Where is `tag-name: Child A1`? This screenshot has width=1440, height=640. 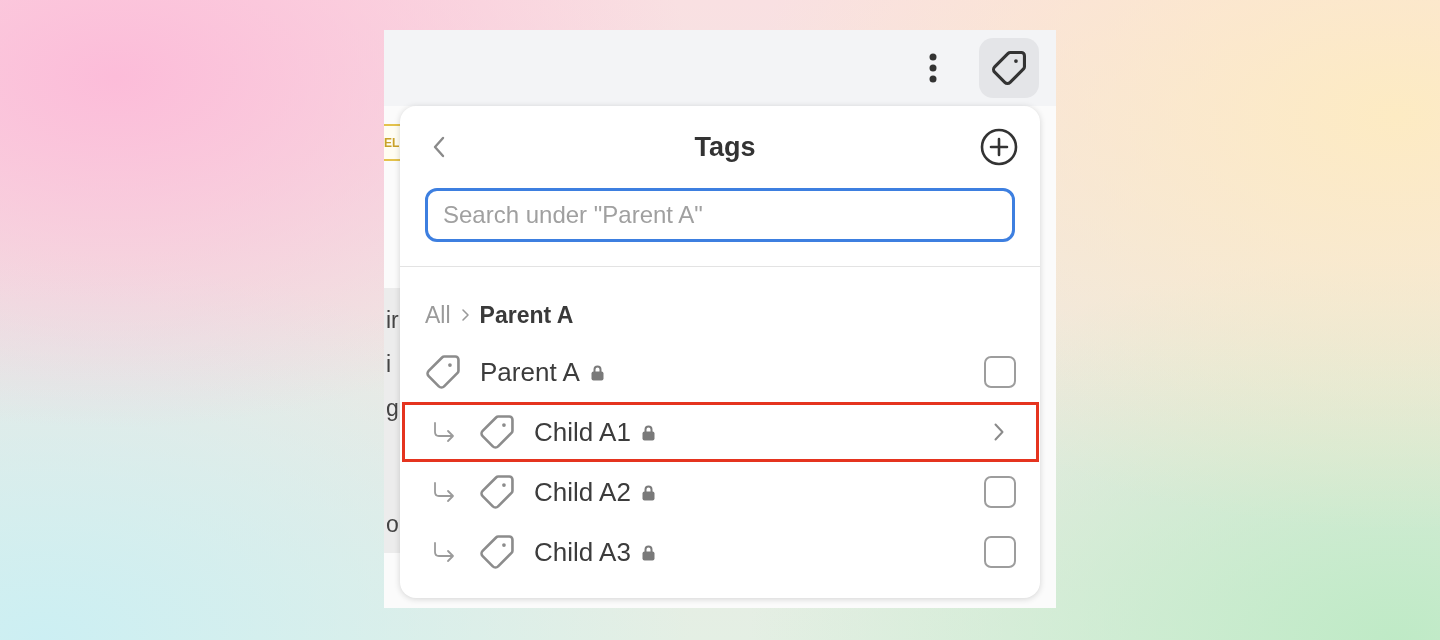 tag-name: Child A1 is located at coordinates (582, 432).